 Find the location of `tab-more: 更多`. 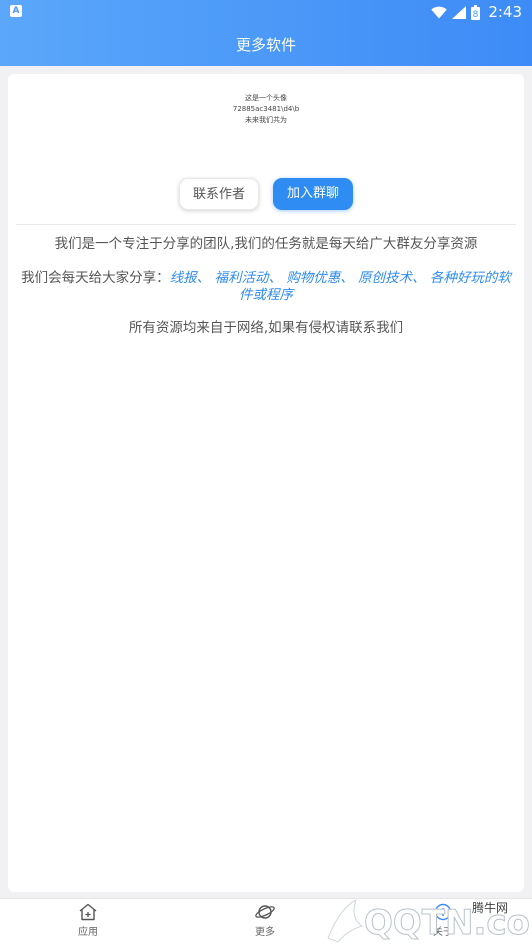

tab-more: 更多 is located at coordinates (265, 920).